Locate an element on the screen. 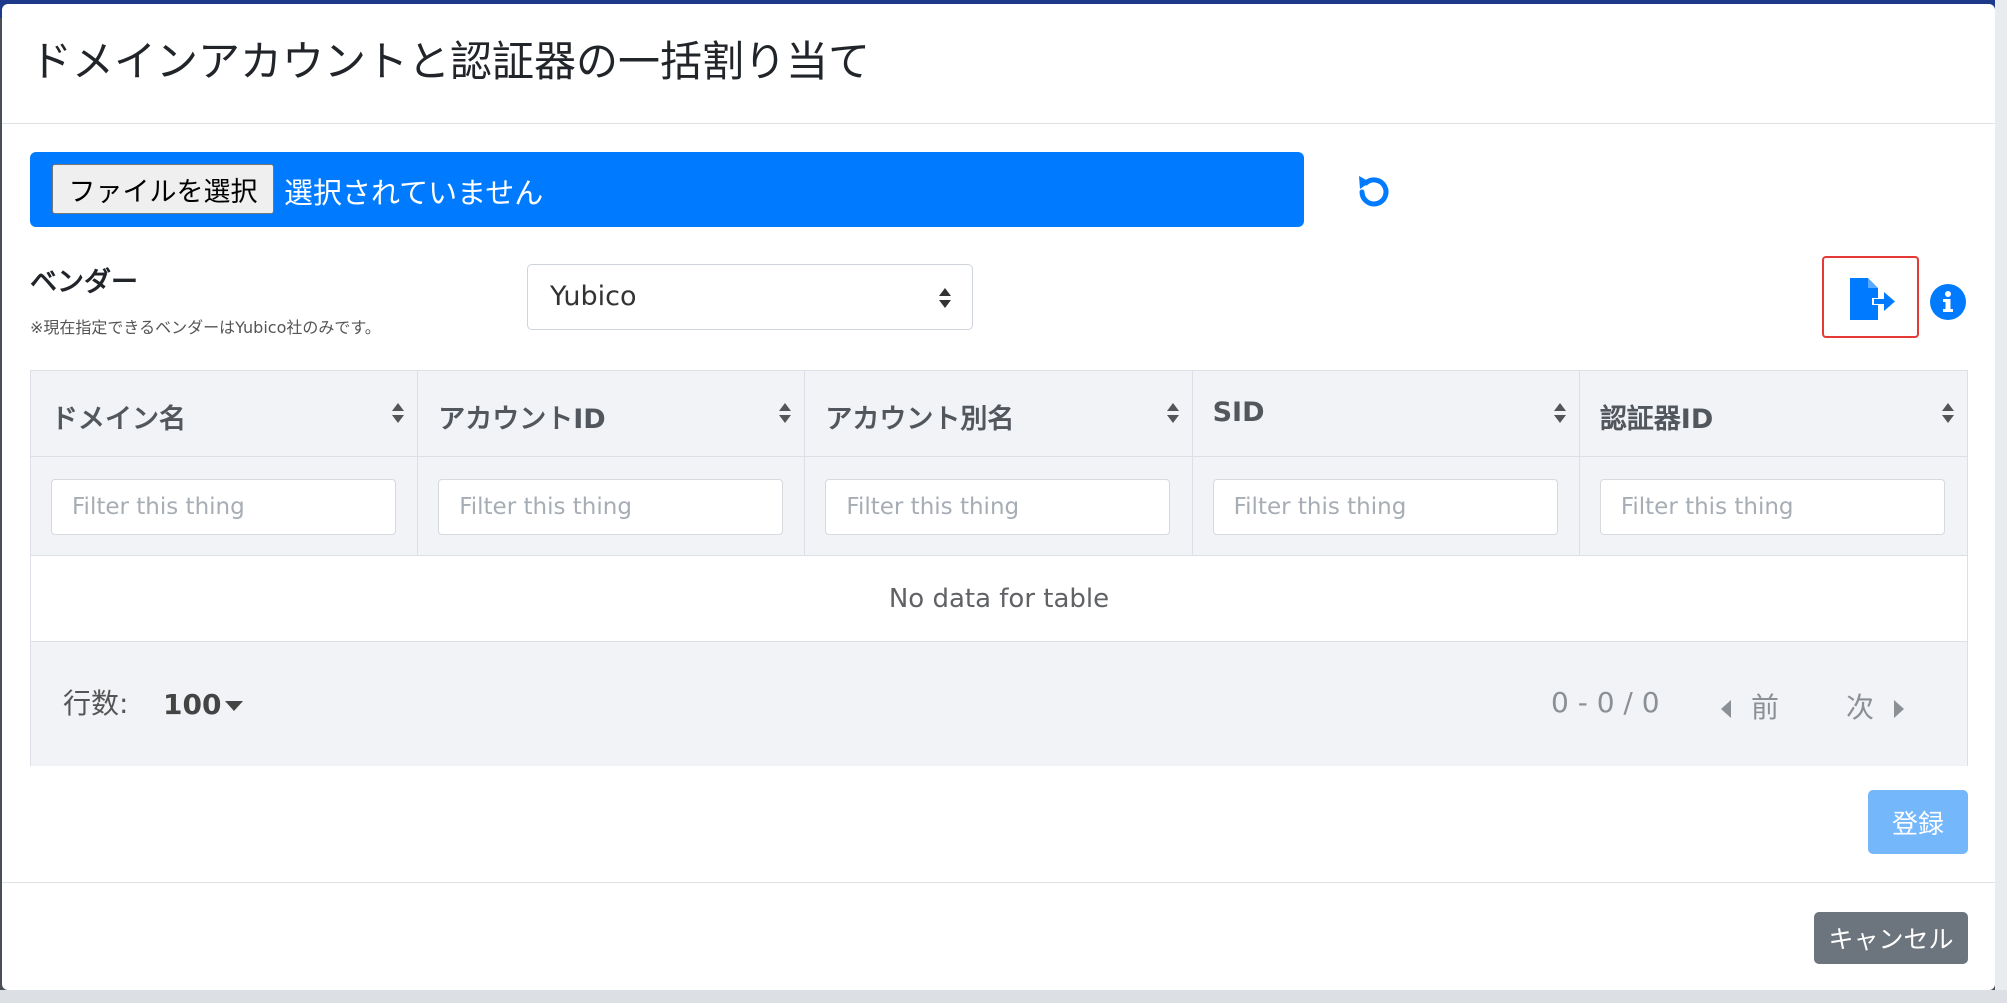 Image resolution: width=2007 pixels, height=1003 pixels. rows-per-page-select: 100 is located at coordinates (203, 704).